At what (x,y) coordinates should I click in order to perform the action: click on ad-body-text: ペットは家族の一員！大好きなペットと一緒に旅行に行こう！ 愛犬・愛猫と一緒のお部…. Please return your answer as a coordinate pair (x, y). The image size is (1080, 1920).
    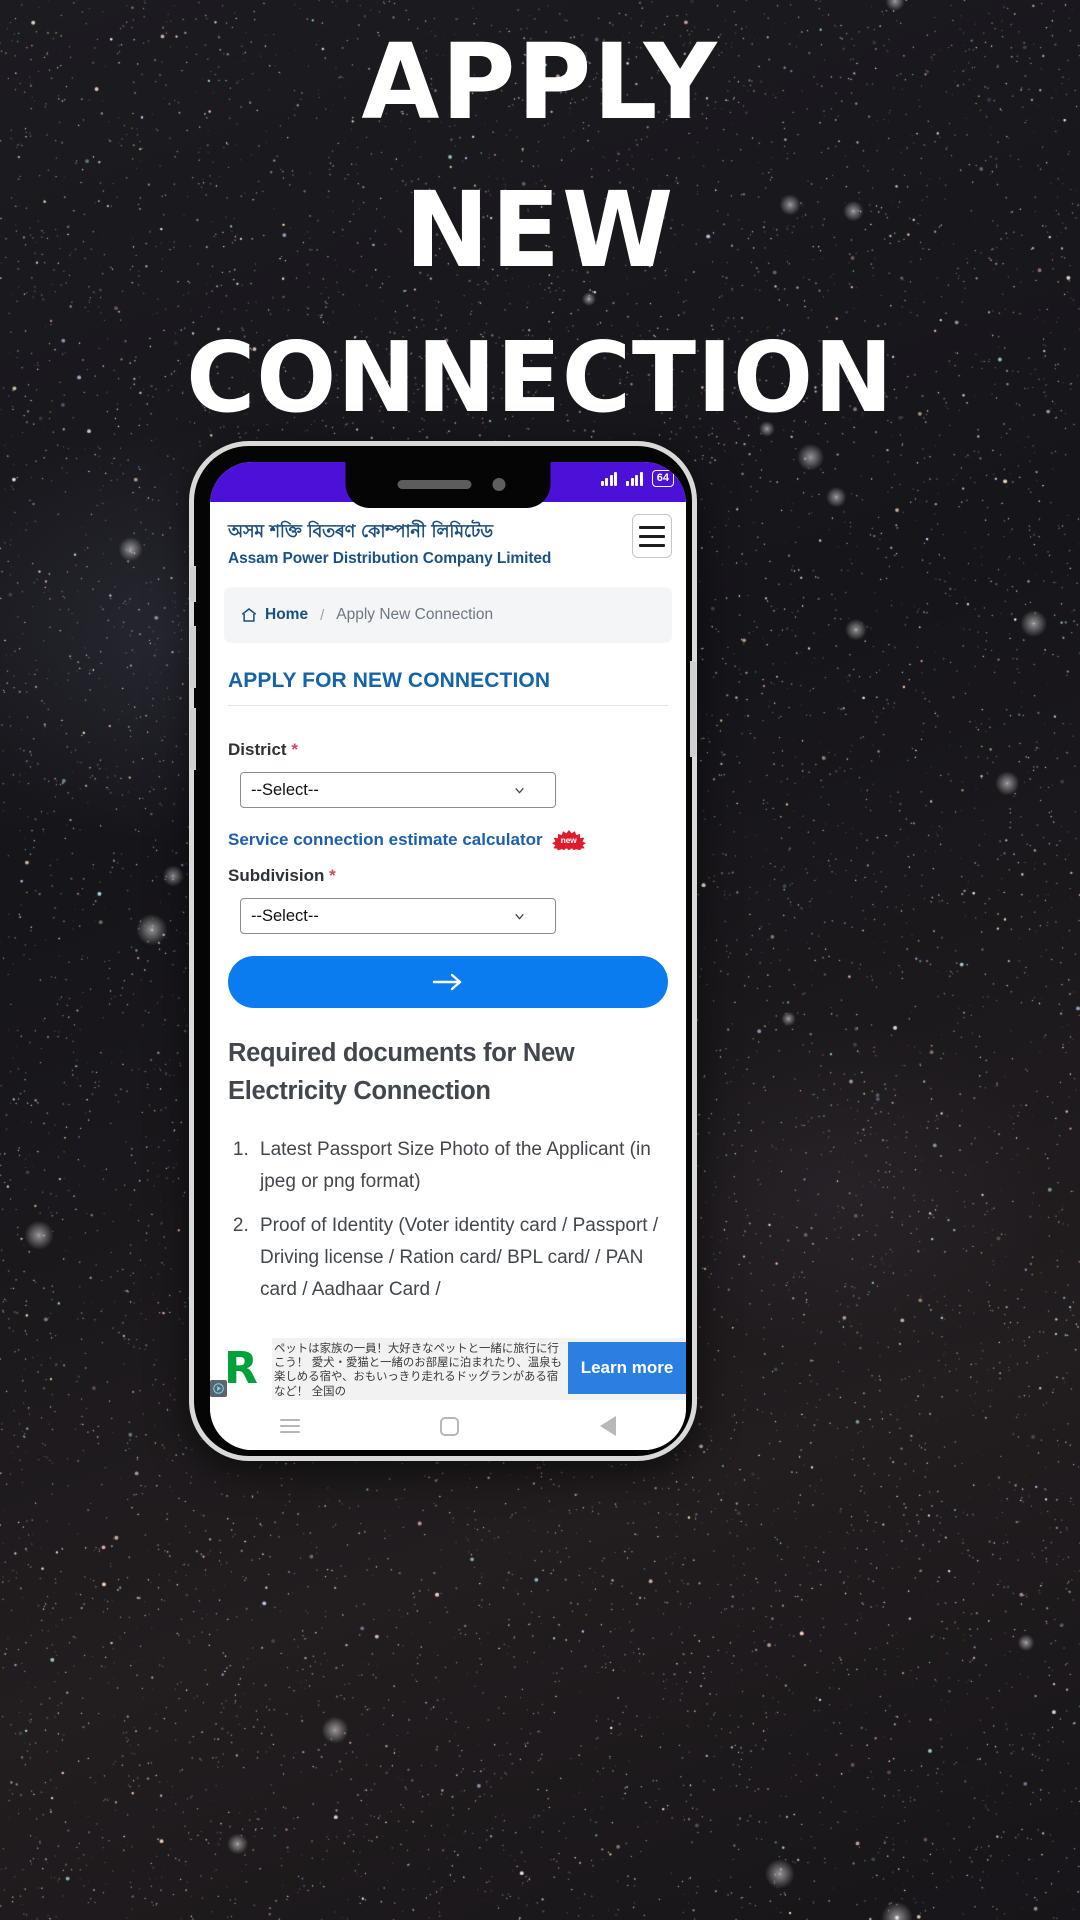
    Looking at the image, I should click on (418, 1369).